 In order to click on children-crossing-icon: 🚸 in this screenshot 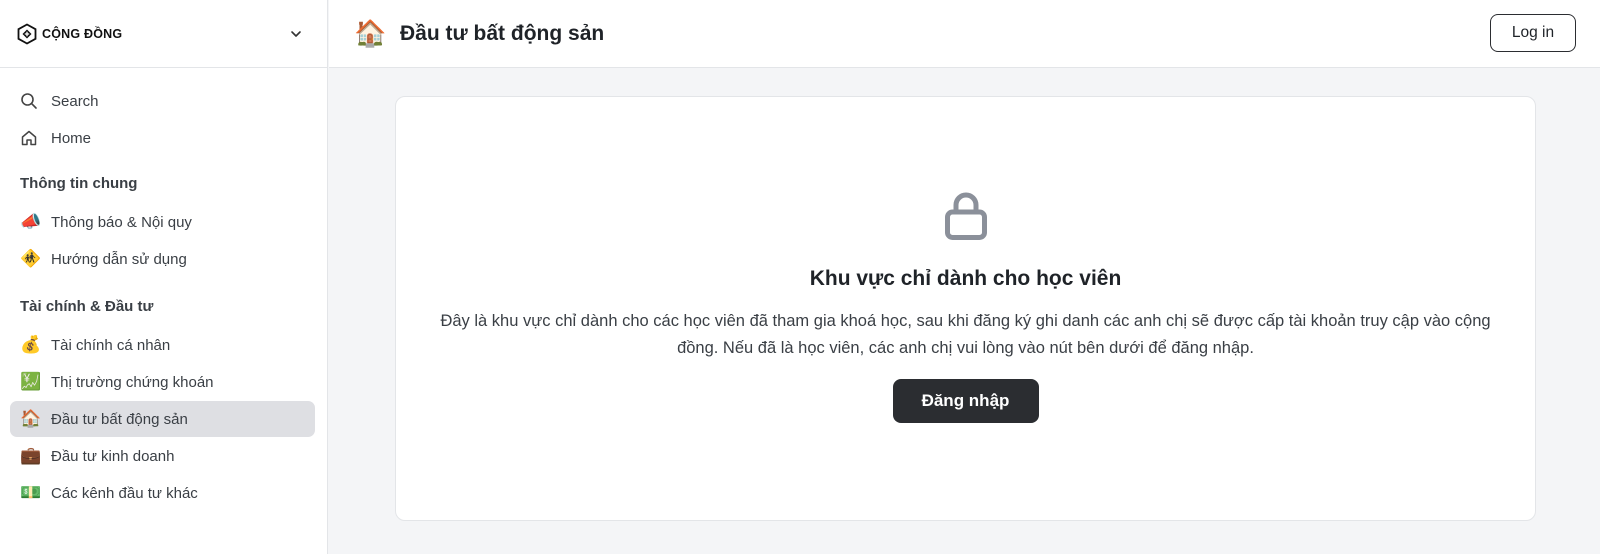, I will do `click(31, 258)`.